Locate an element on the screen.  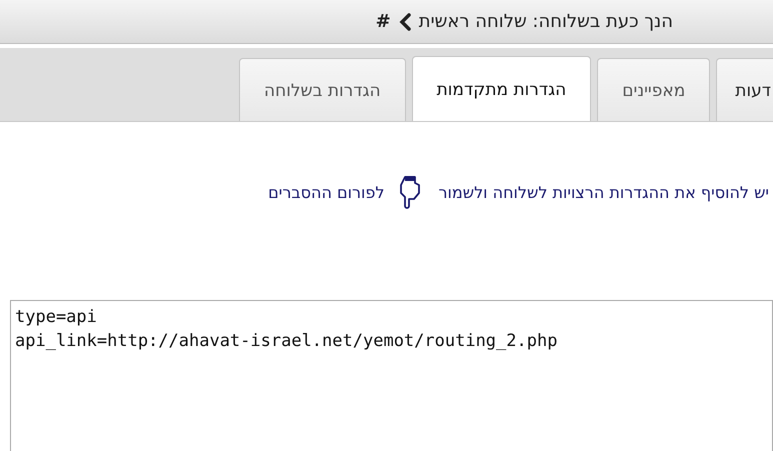
hash-text: # is located at coordinates (383, 21).